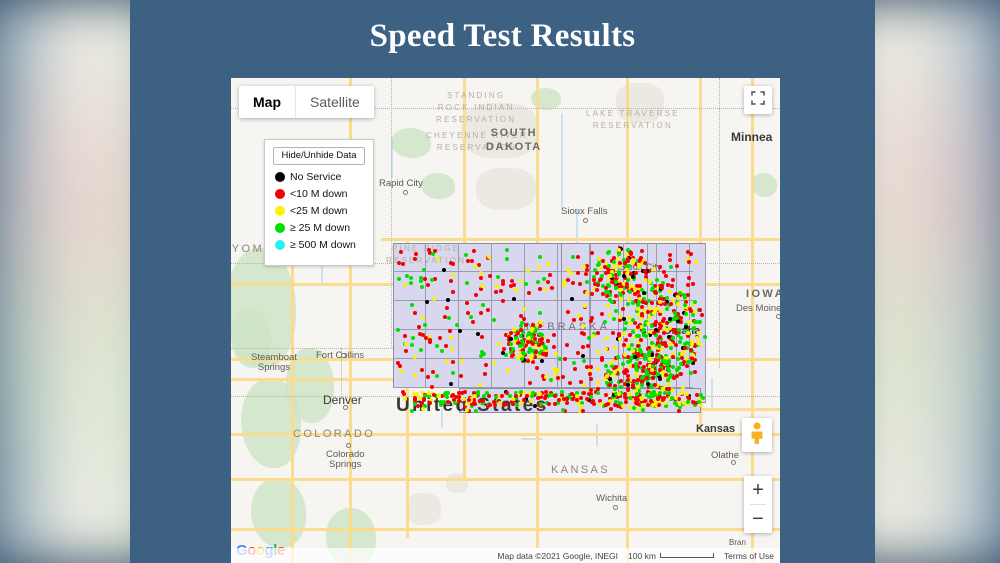 This screenshot has height=563, width=1000. I want to click on legend-item: <25 M down, so click(320, 211).